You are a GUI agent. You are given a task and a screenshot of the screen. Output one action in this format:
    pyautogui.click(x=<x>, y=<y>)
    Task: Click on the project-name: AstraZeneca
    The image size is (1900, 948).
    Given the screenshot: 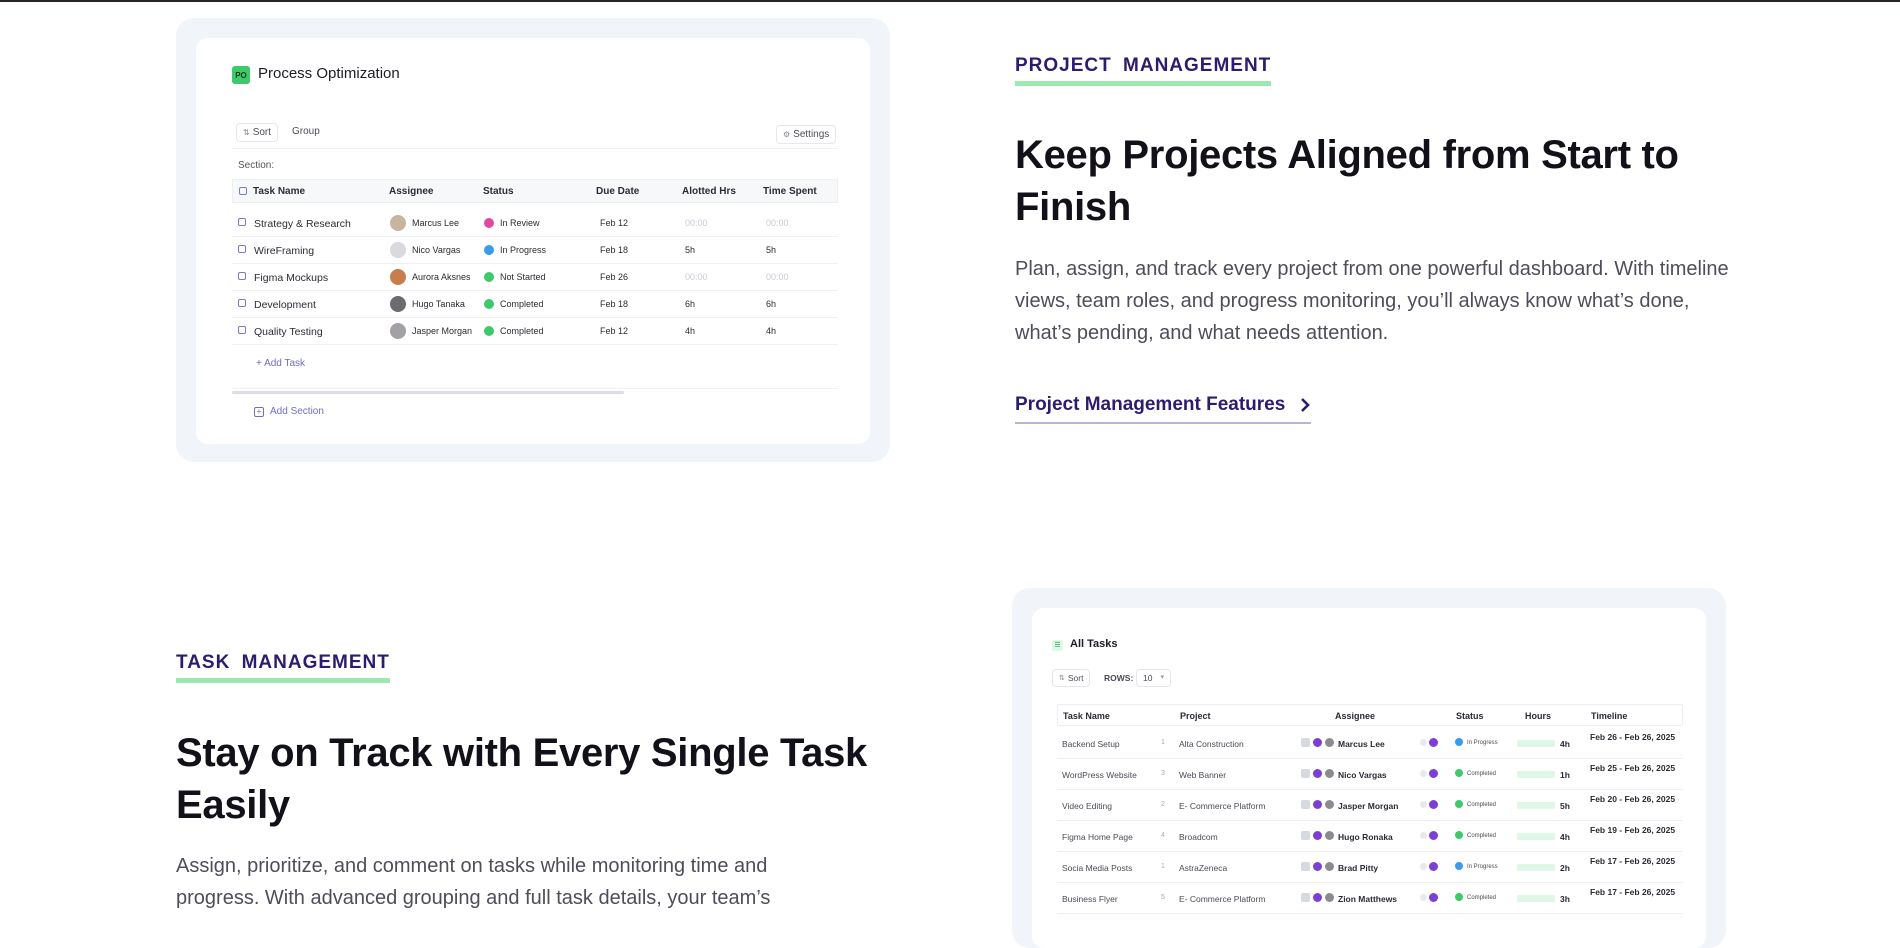 What is the action you would take?
    pyautogui.click(x=1203, y=868)
    